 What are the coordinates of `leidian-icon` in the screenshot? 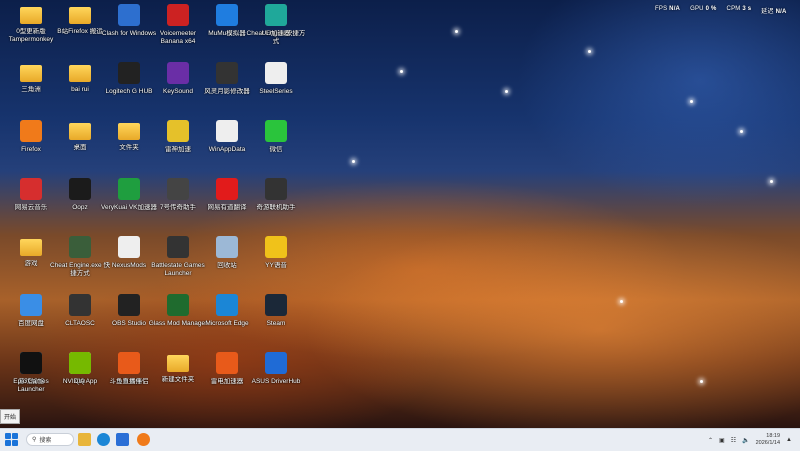 It's located at (227, 363).